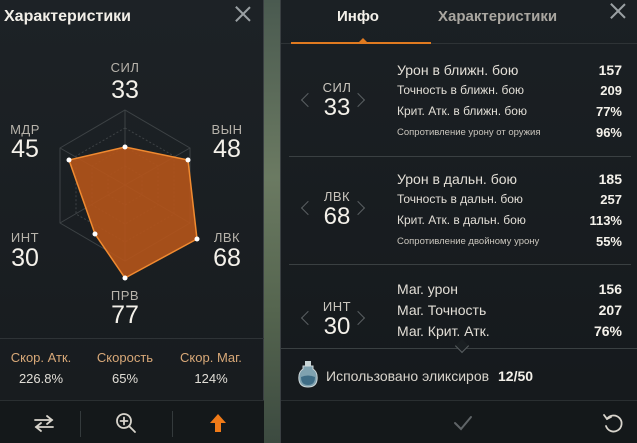 The image size is (637, 443). I want to click on swap-icon, so click(44, 423).